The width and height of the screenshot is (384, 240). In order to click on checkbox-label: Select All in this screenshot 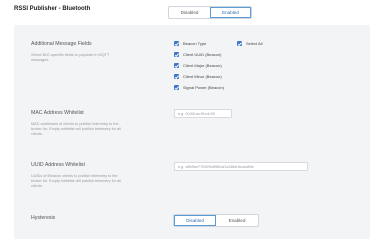, I will do `click(254, 43)`.